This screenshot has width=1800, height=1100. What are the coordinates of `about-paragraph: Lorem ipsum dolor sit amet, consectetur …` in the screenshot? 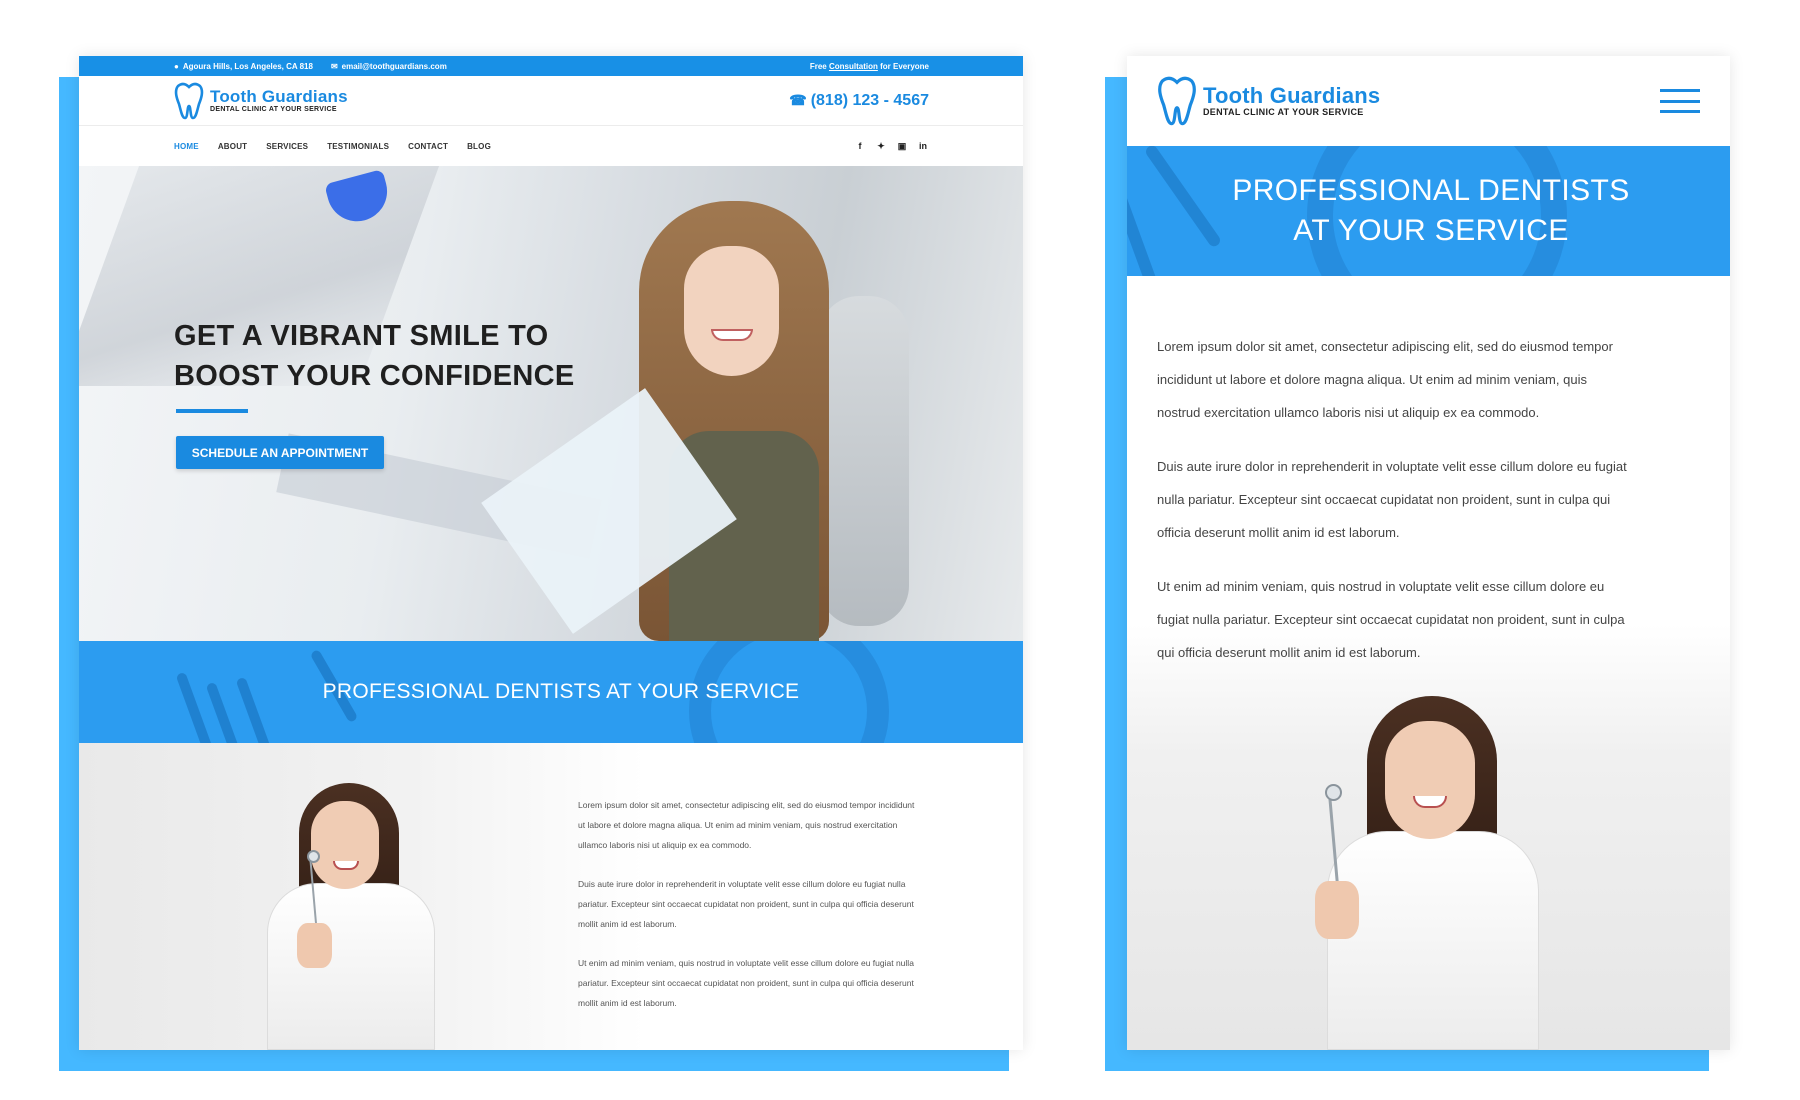 It's located at (746, 825).